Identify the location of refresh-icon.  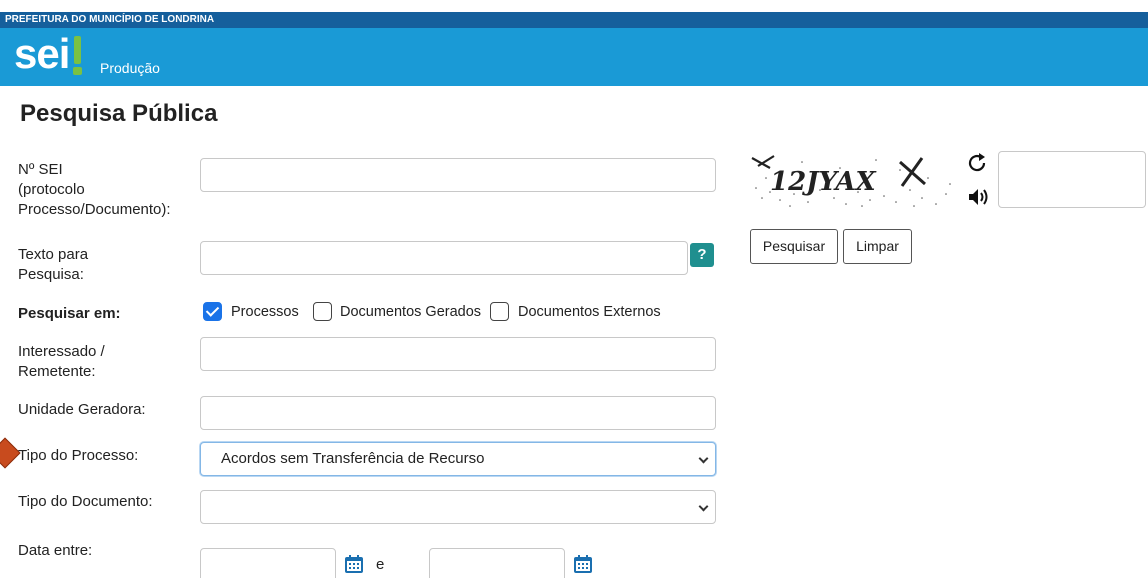
(978, 163).